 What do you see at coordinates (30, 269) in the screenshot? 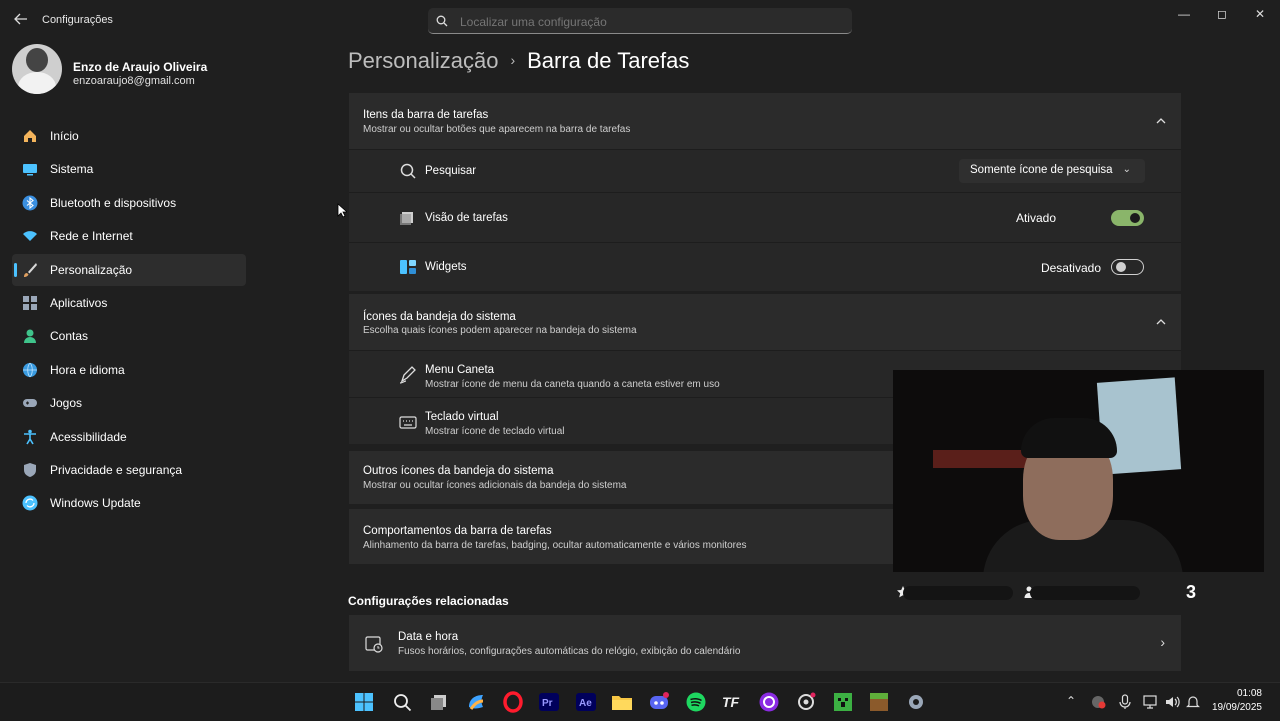
I see `brush-icon` at bounding box center [30, 269].